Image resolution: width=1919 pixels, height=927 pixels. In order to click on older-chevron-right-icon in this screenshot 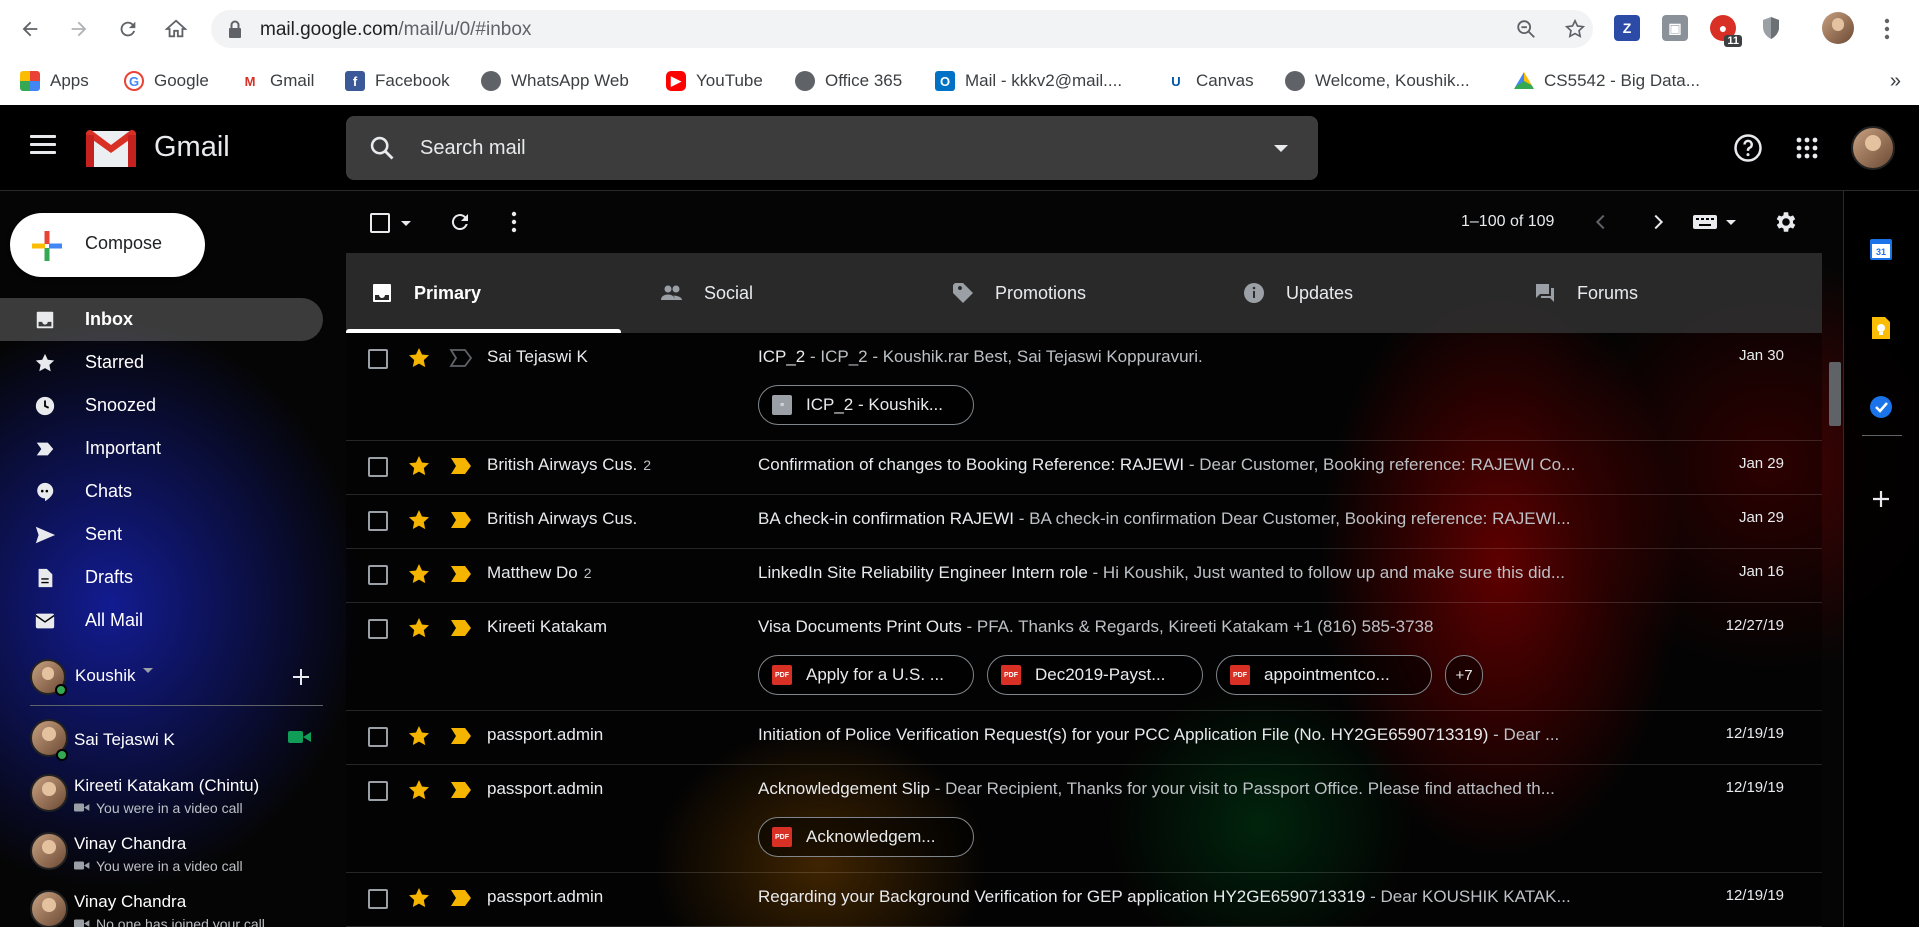, I will do `click(1658, 222)`.